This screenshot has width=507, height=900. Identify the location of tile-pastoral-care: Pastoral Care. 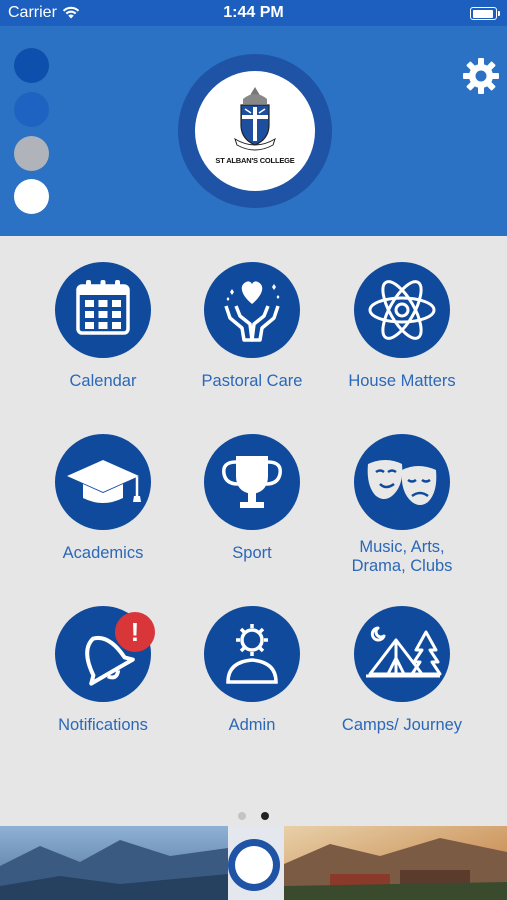
(252, 326).